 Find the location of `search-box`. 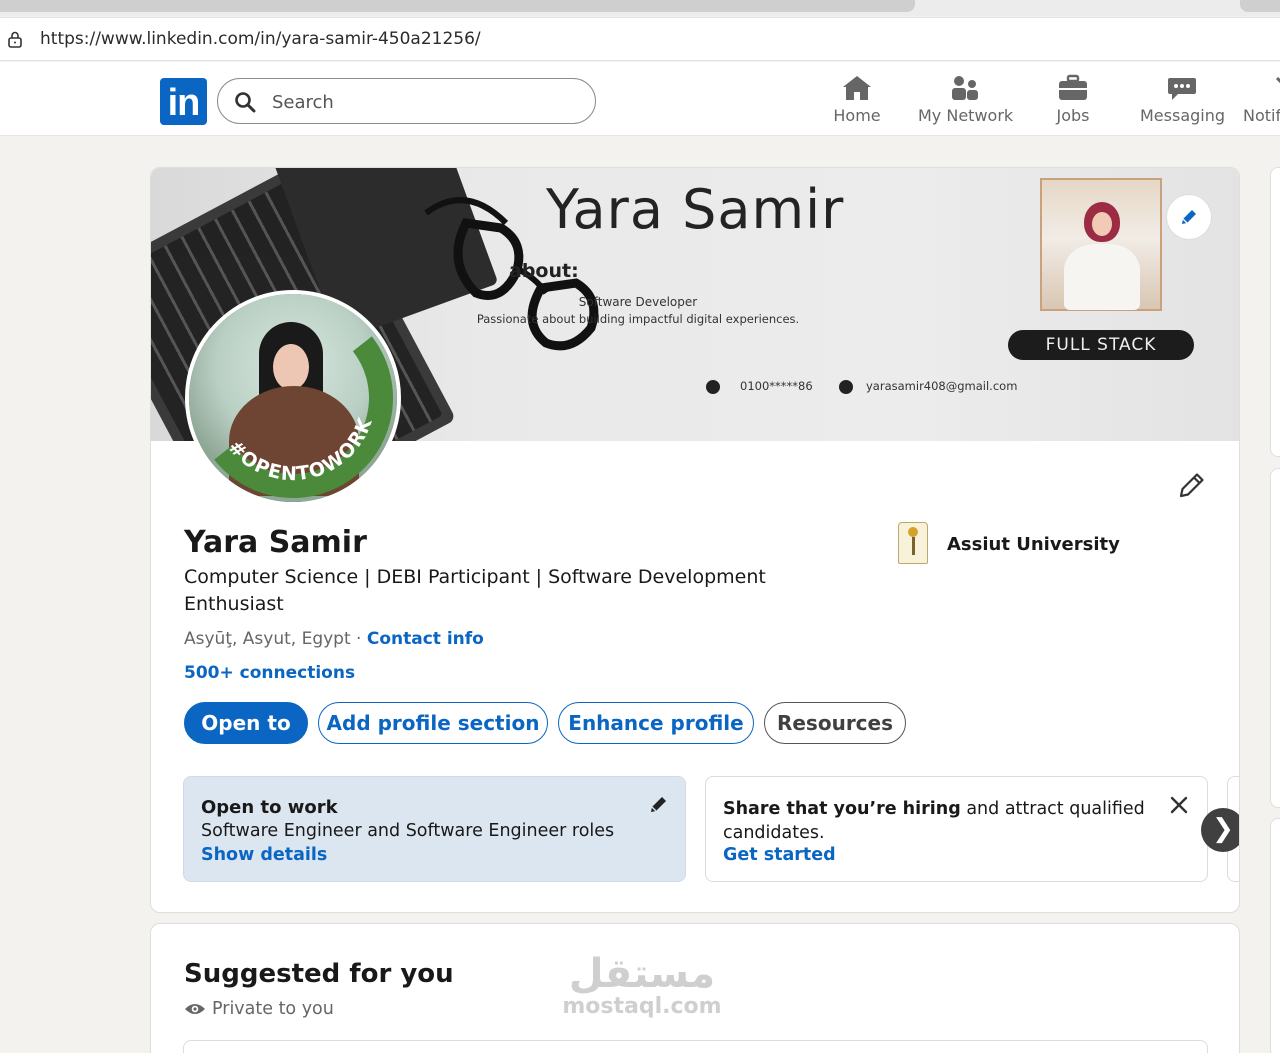

search-box is located at coordinates (406, 101).